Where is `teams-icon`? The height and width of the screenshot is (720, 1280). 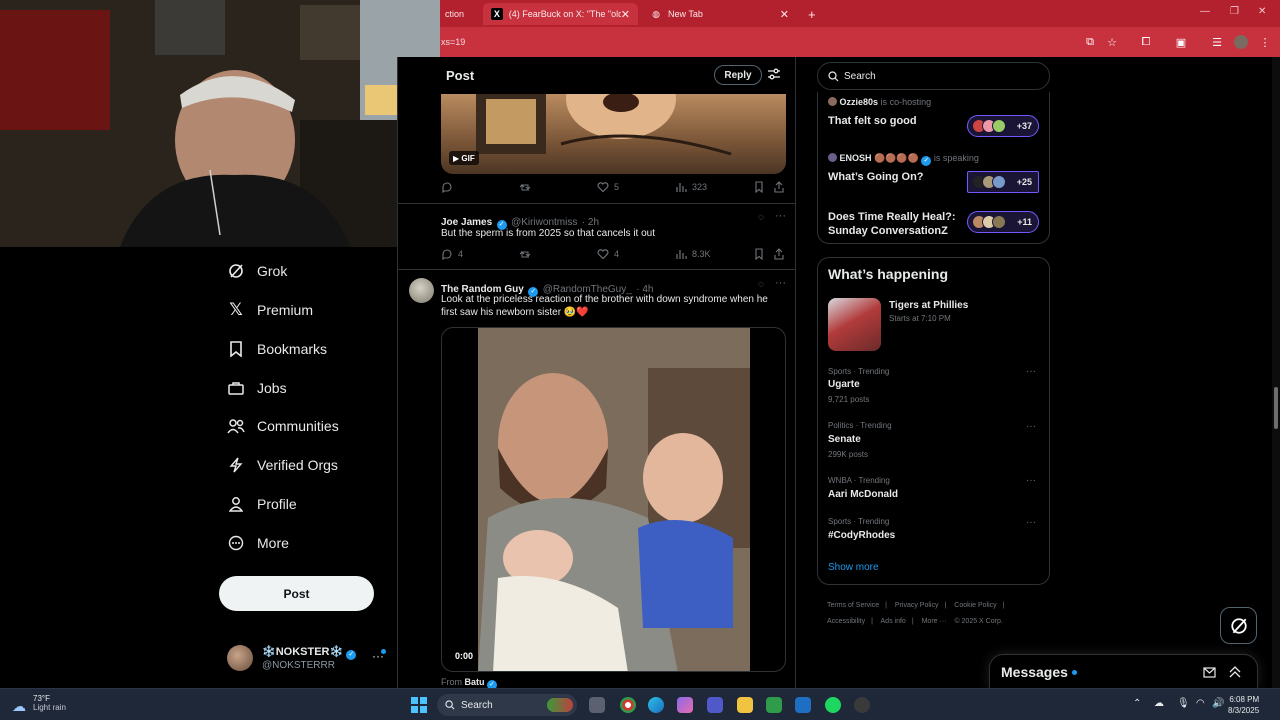 teams-icon is located at coordinates (715, 705).